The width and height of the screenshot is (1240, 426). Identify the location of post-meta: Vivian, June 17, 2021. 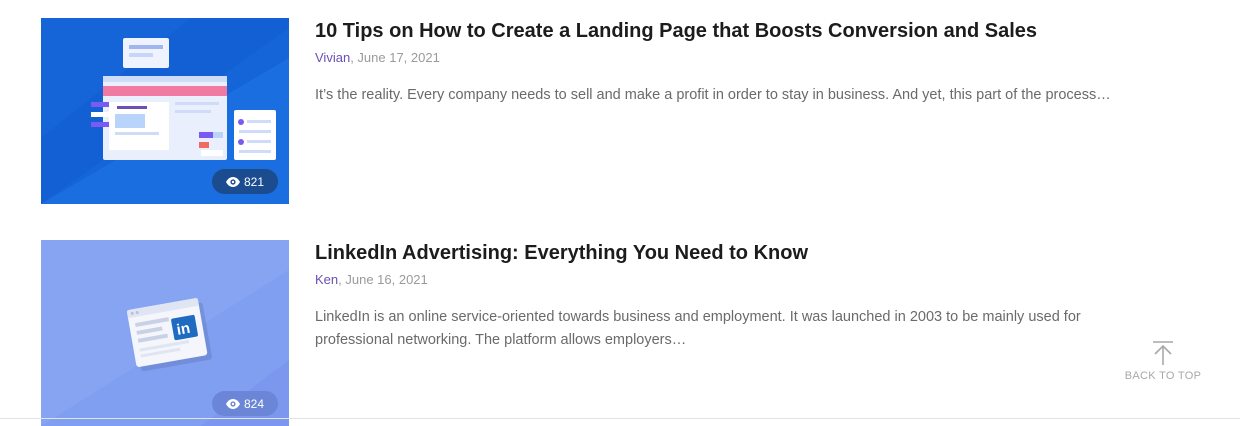
(715, 58).